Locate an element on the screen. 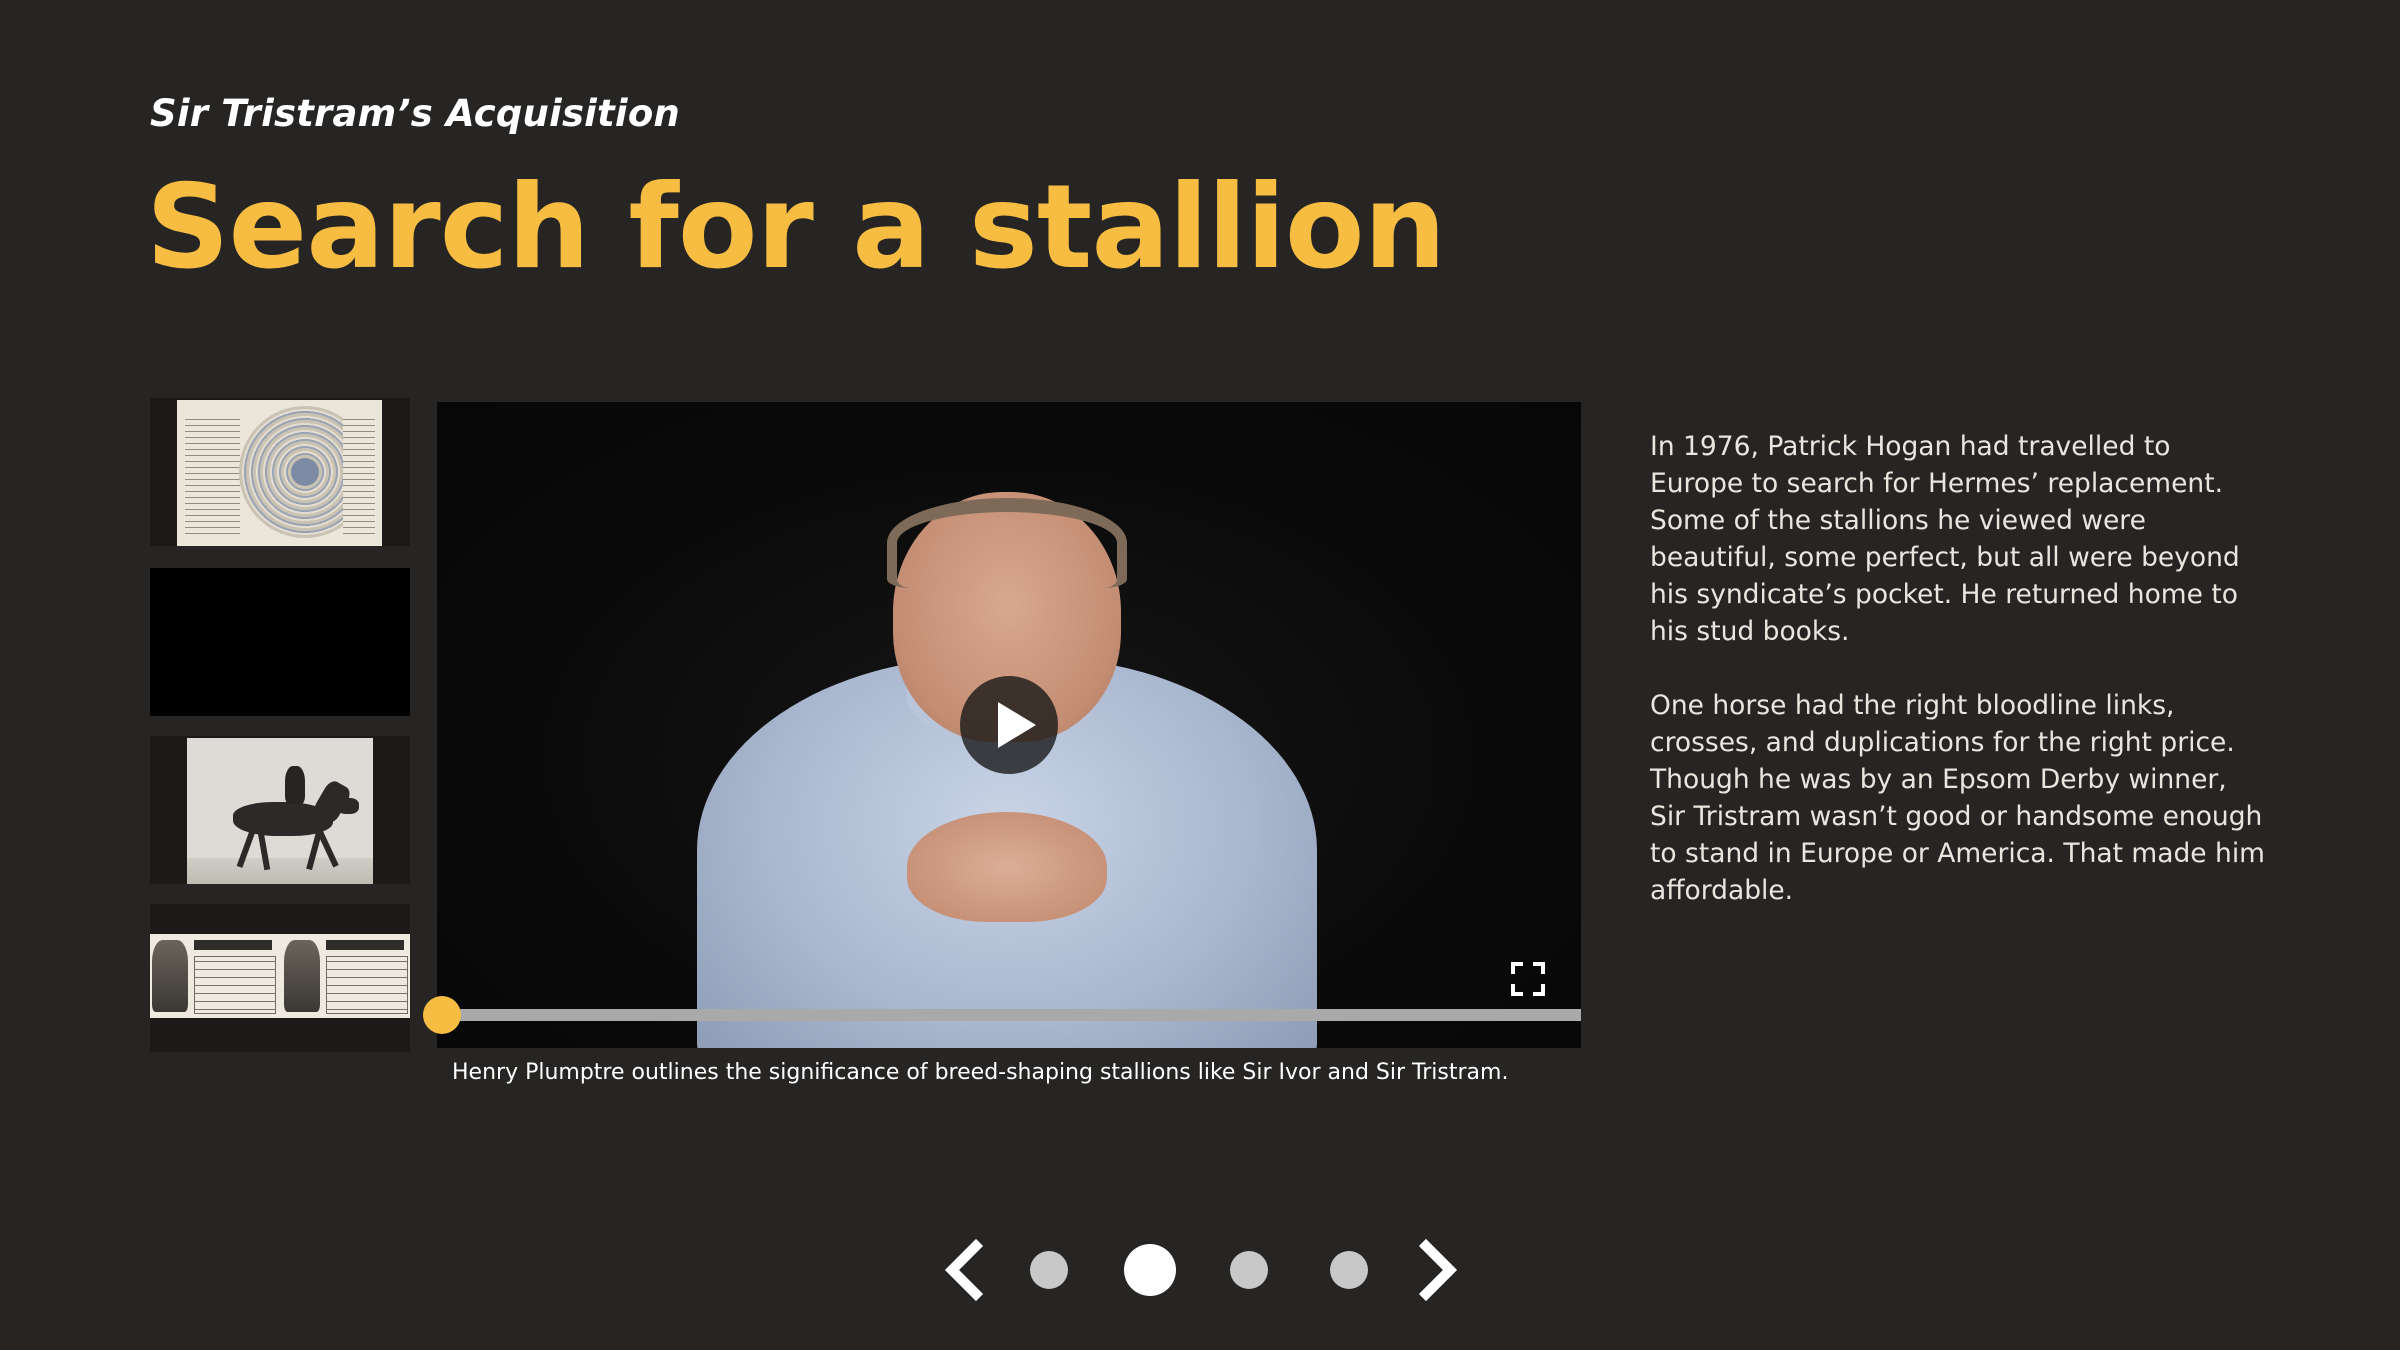 The image size is (2400, 1350). pagination-dot-2-active is located at coordinates (1150, 1270).